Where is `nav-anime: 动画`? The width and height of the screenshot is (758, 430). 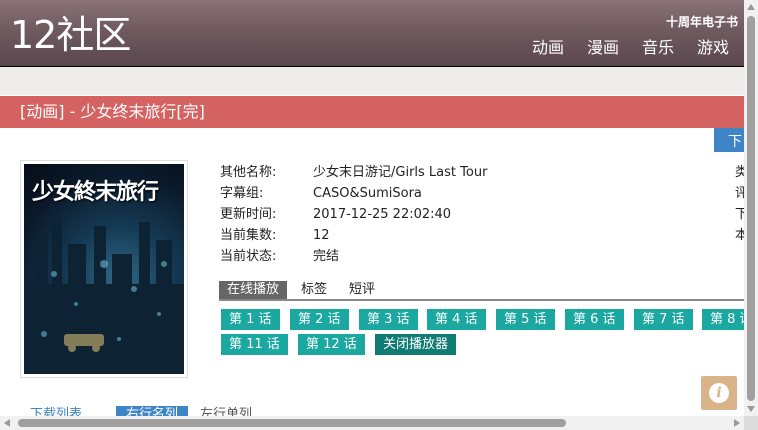 nav-anime: 动画 is located at coordinates (548, 48).